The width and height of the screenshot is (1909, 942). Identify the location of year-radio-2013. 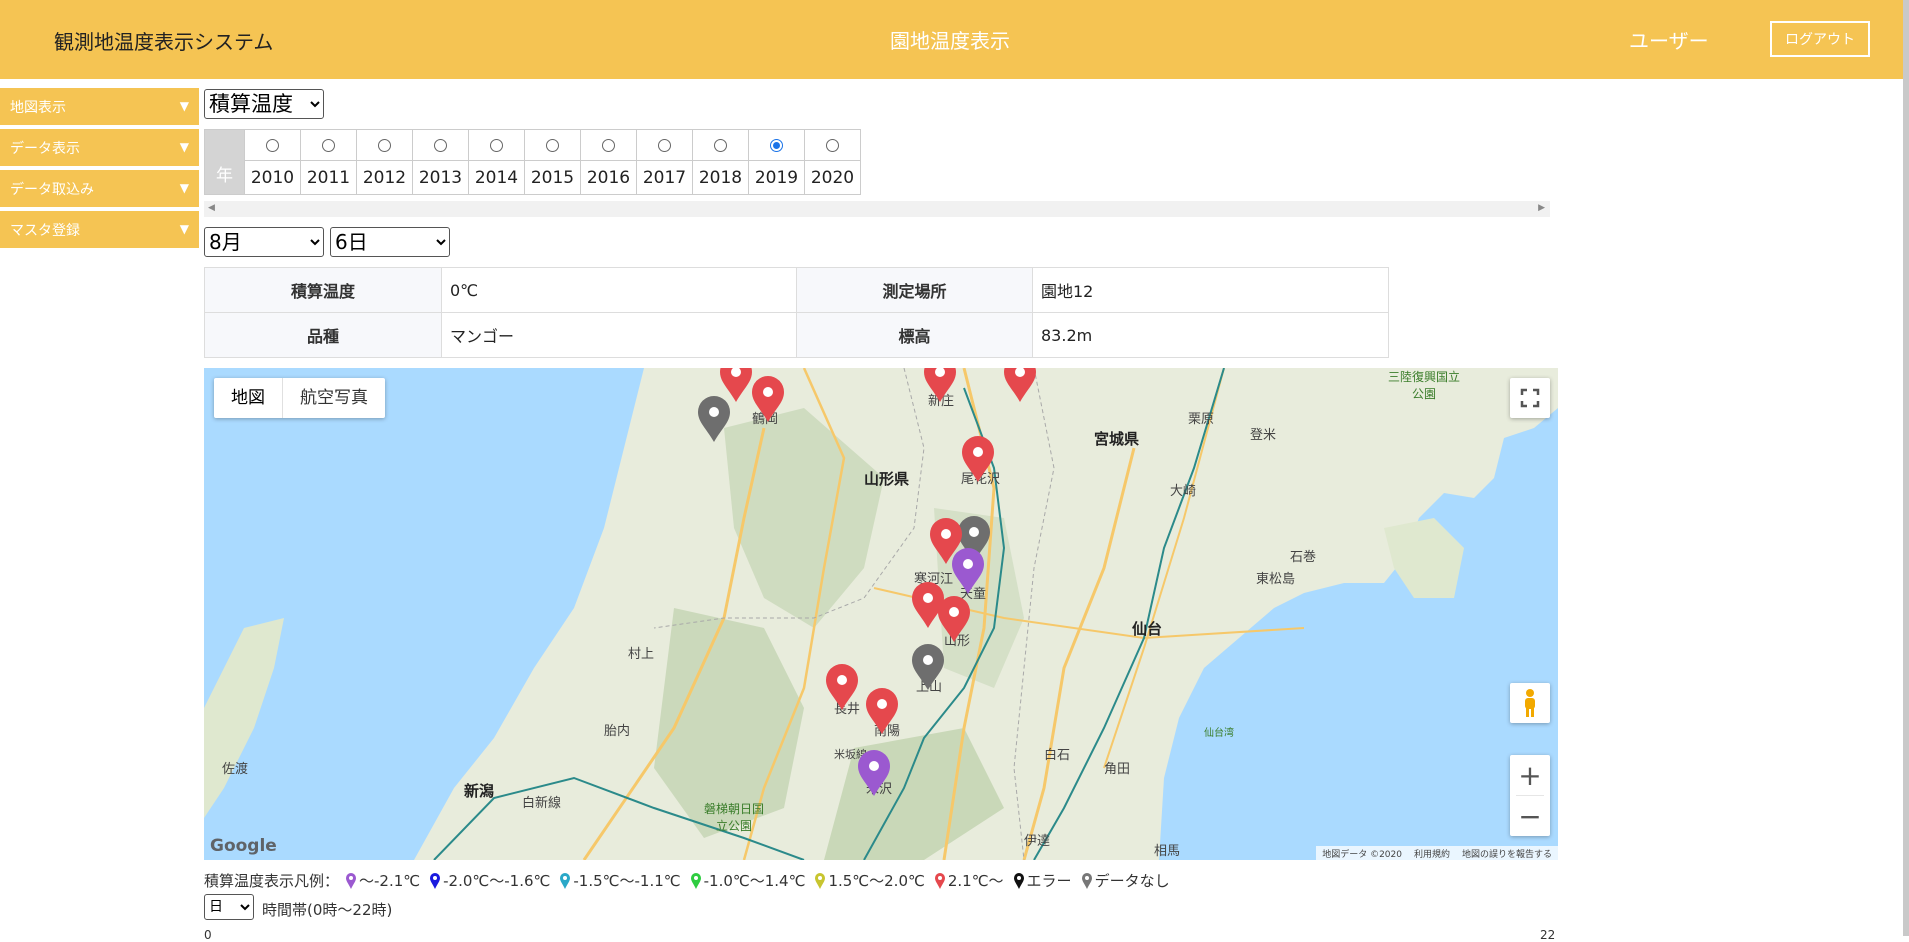
(440, 145).